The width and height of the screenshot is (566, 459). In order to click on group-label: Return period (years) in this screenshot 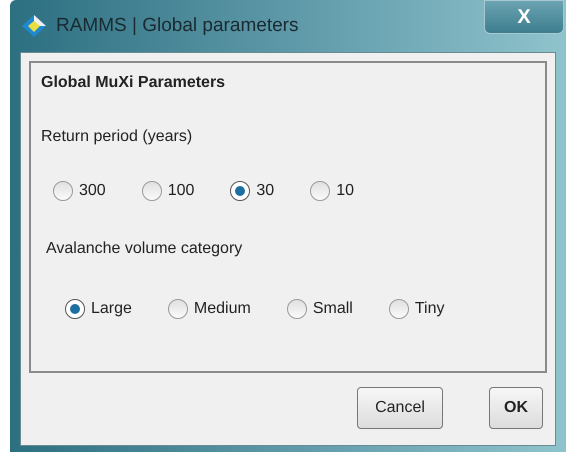, I will do `click(116, 137)`.